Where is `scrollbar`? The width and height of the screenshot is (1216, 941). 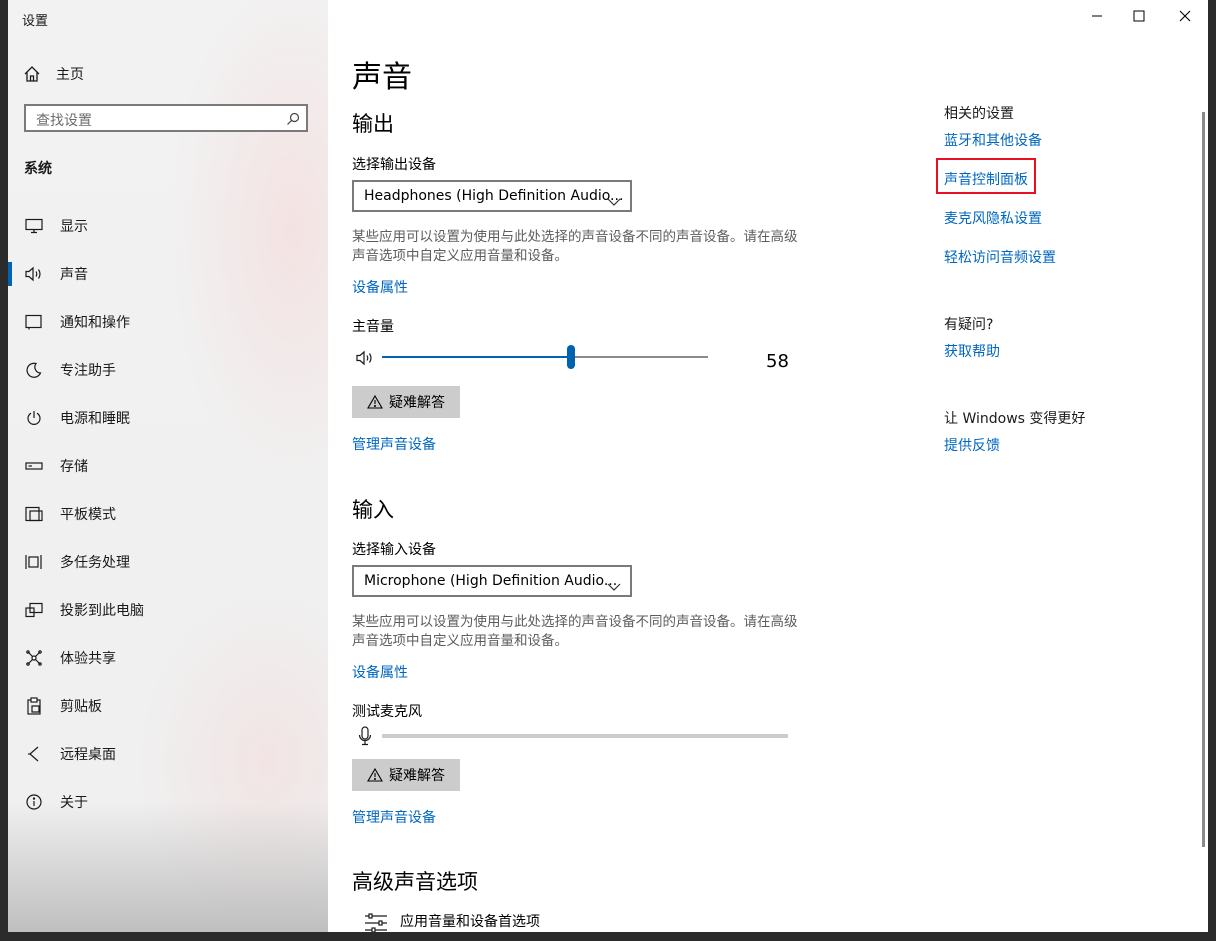
scrollbar is located at coordinates (1203, 479).